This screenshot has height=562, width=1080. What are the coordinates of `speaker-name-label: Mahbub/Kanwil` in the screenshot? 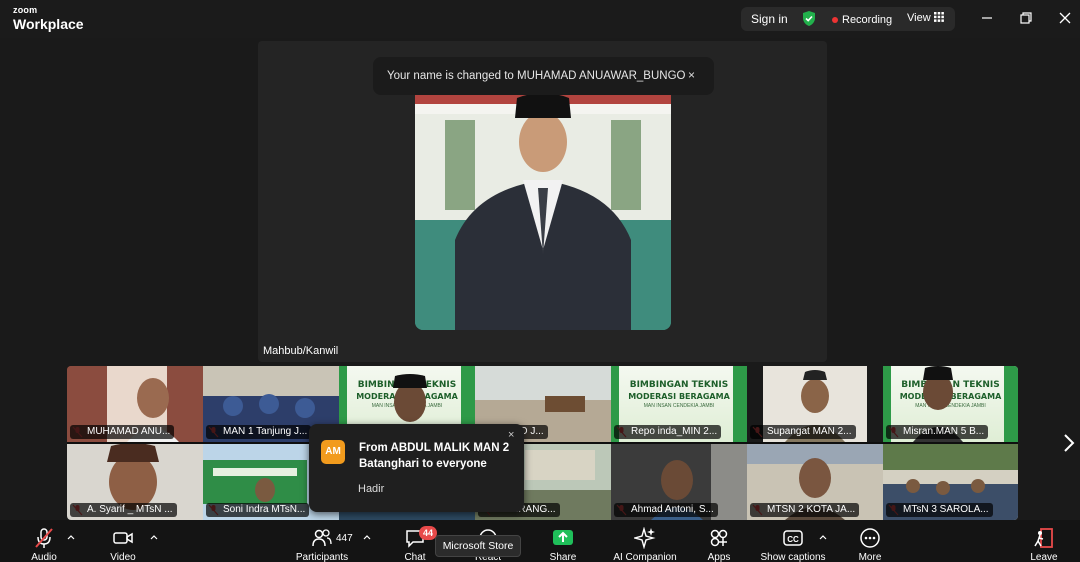 It's located at (301, 351).